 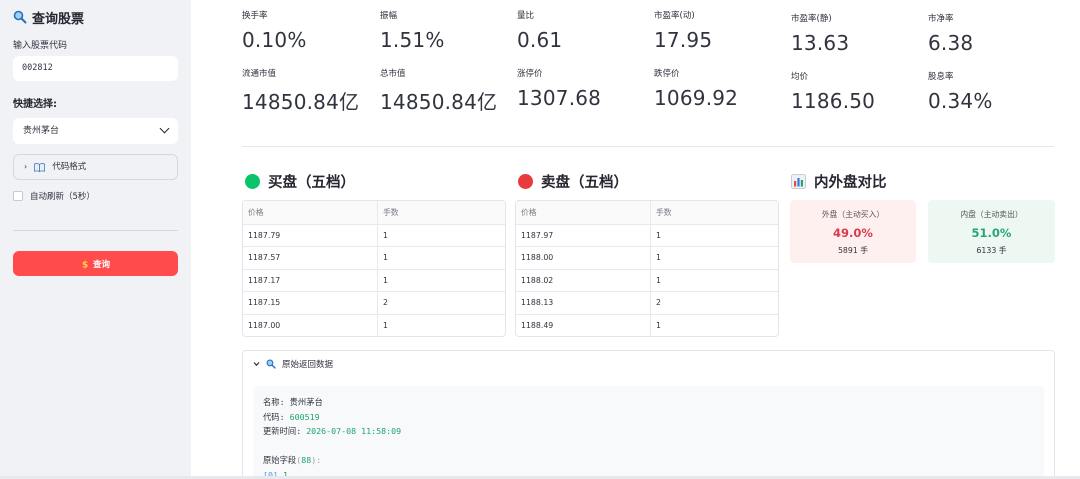 What do you see at coordinates (391, 212) in the screenshot?
I see `column-header-lots: 手数` at bounding box center [391, 212].